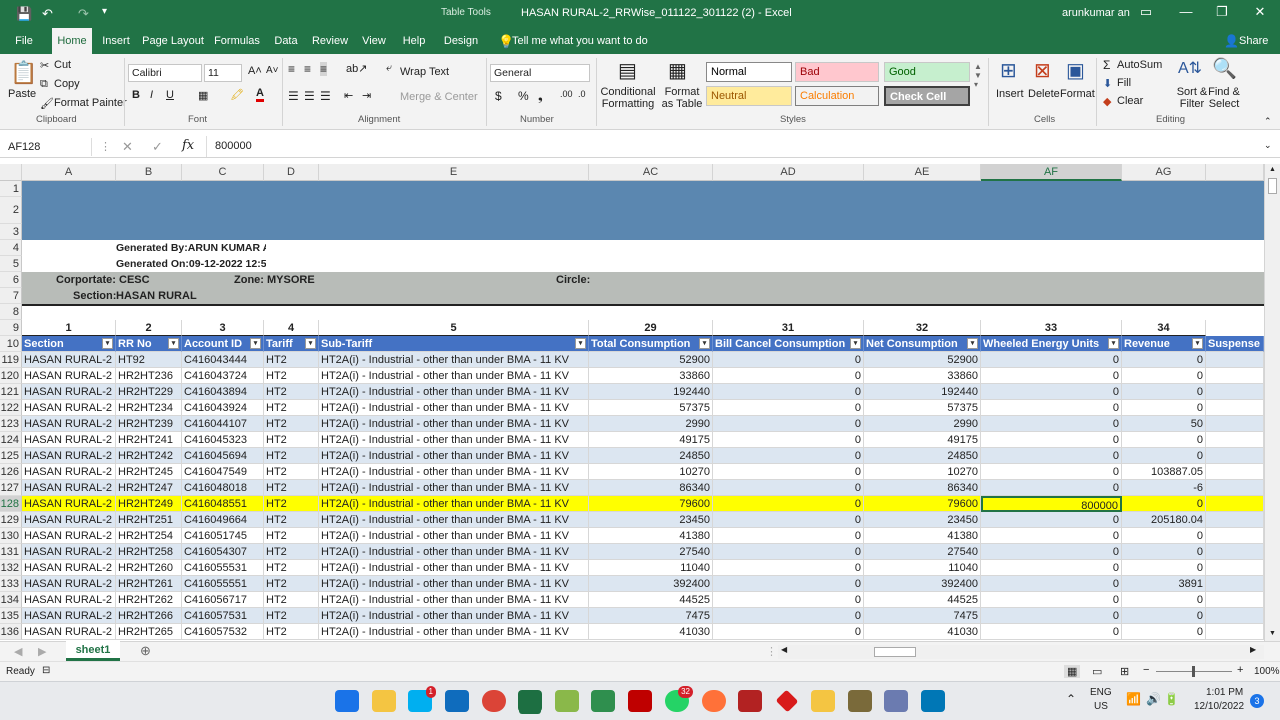  I want to click on row-header: 133, so click(11, 584).